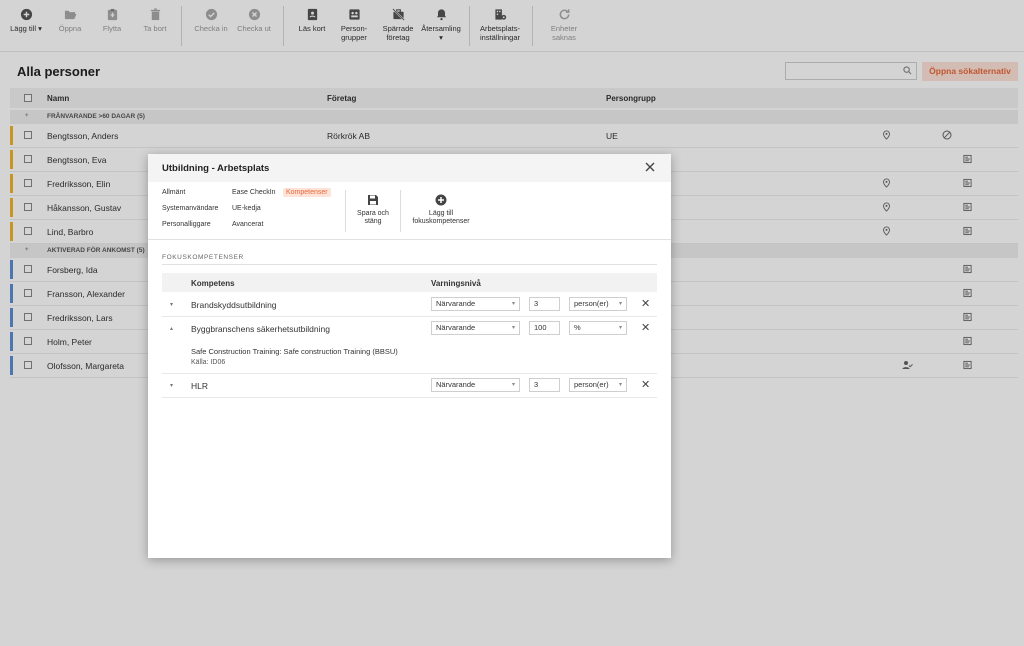 Image resolution: width=1024 pixels, height=646 pixels. I want to click on dialog-header: Utbildning - Arbetsplats, so click(409, 168).